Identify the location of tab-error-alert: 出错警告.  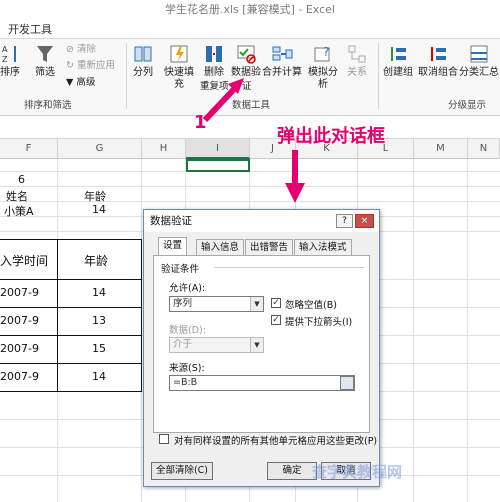
(269, 247).